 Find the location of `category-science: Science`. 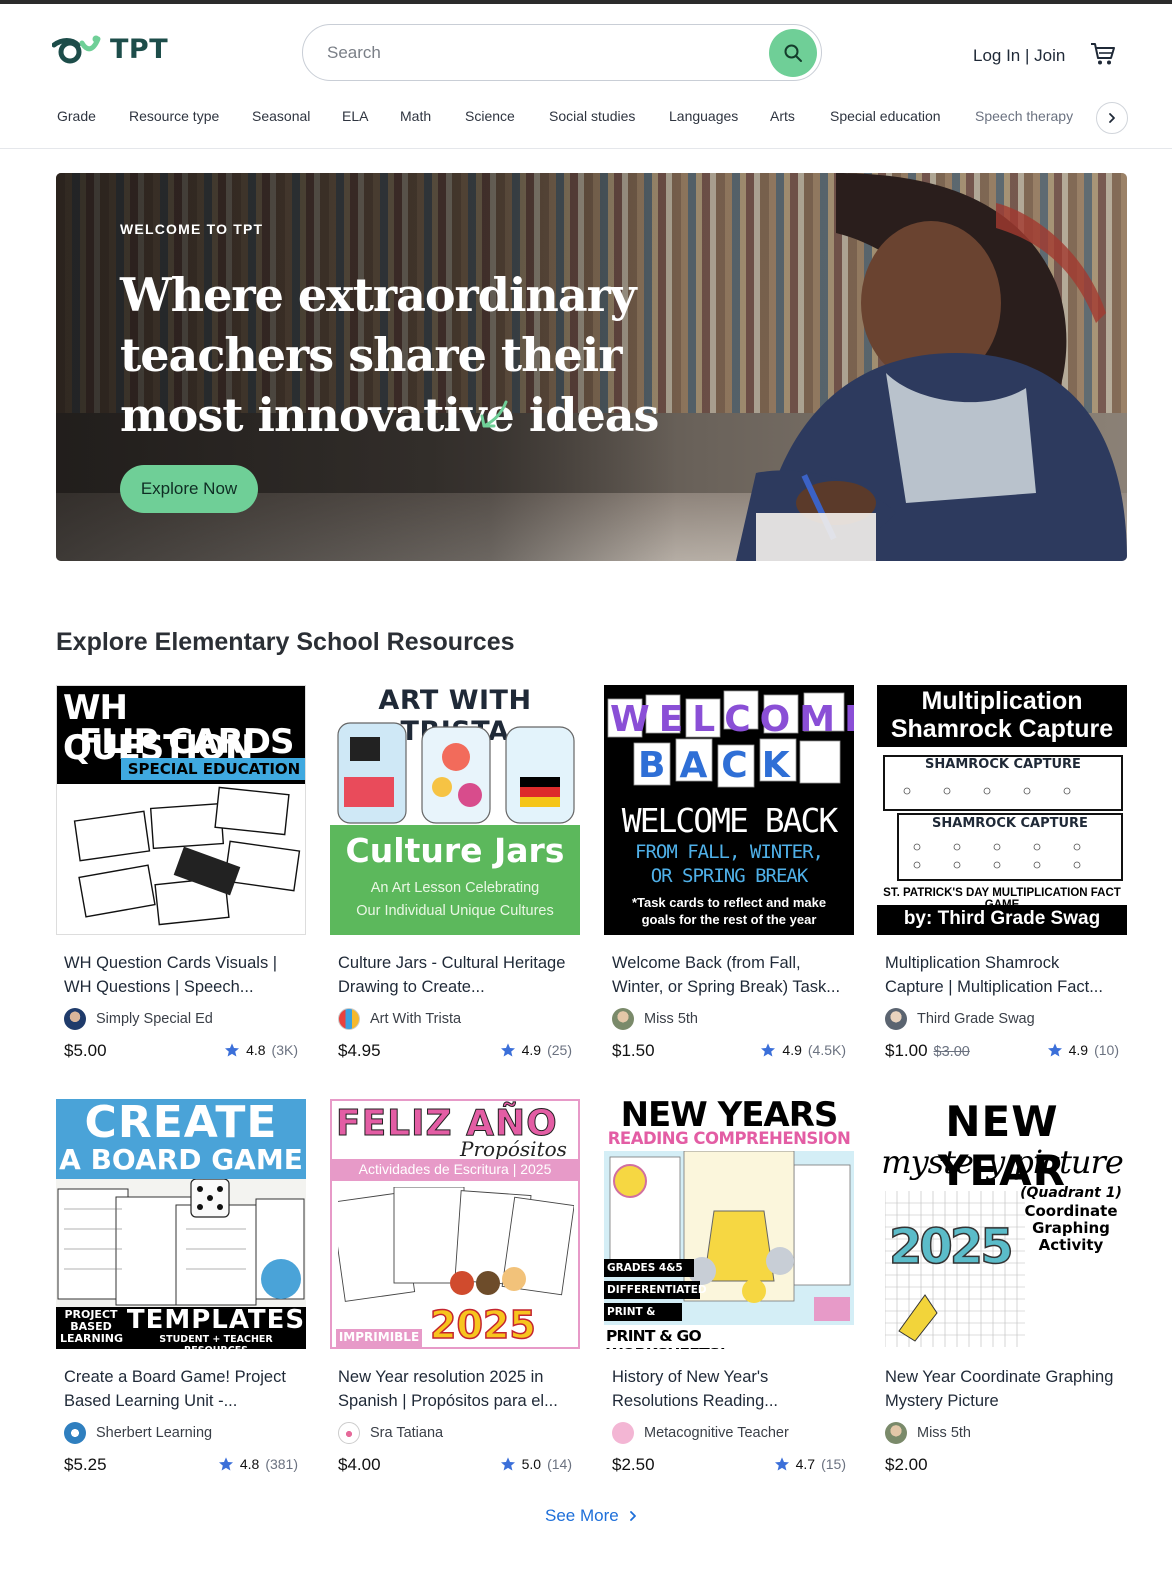

category-science: Science is located at coordinates (490, 116).